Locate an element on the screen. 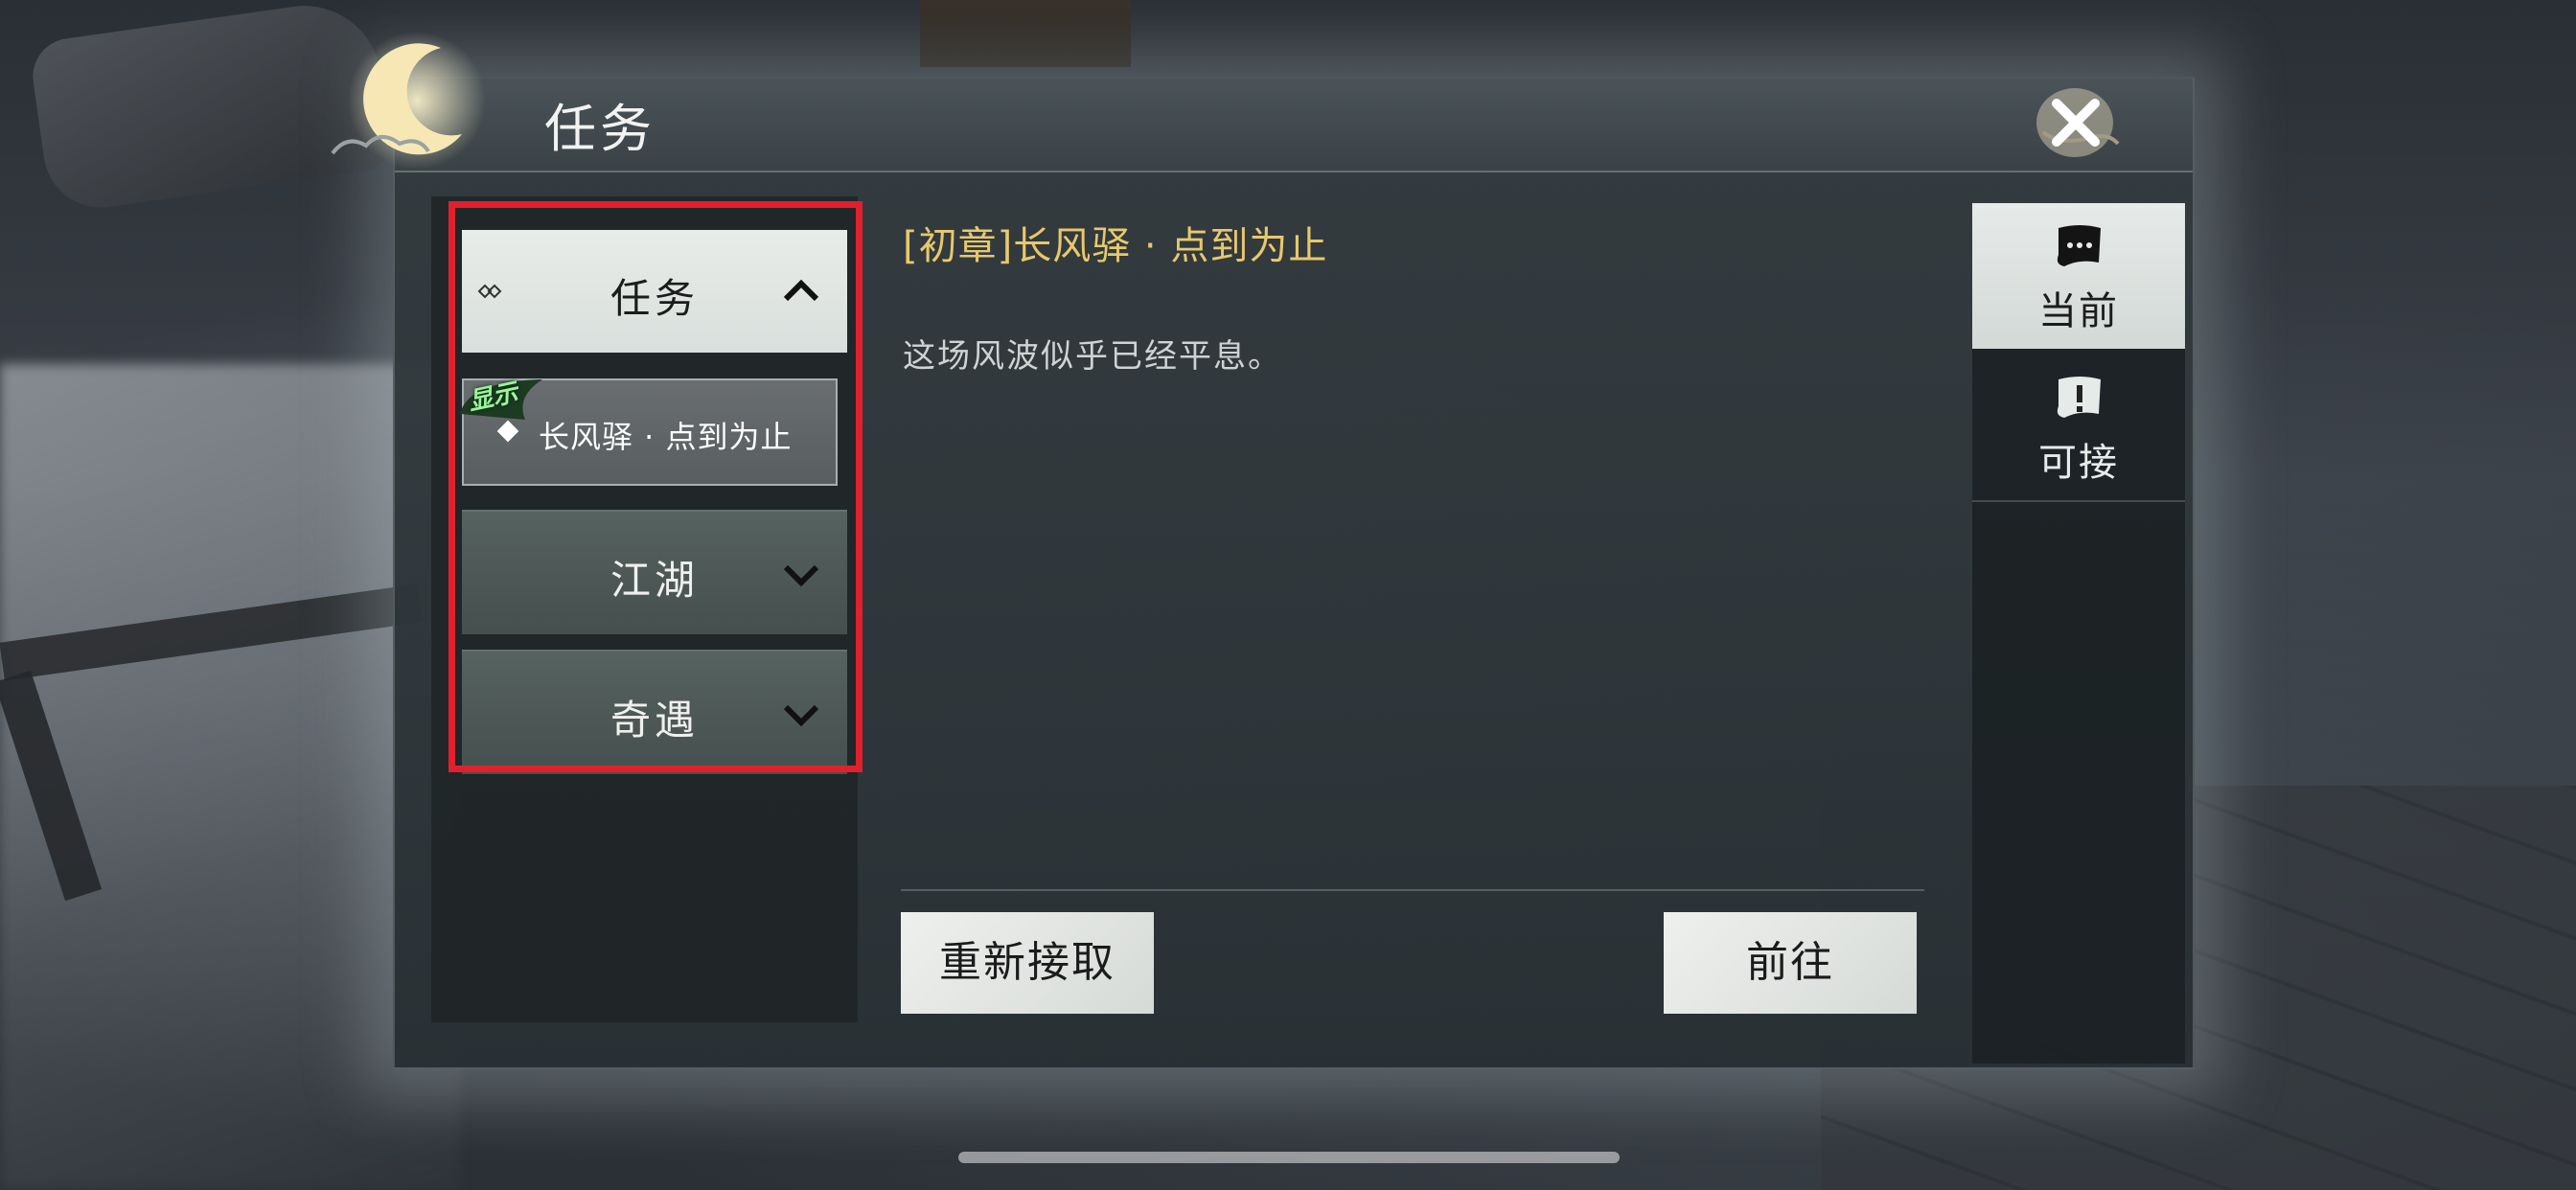  close-x-icon is located at coordinates (2075, 123).